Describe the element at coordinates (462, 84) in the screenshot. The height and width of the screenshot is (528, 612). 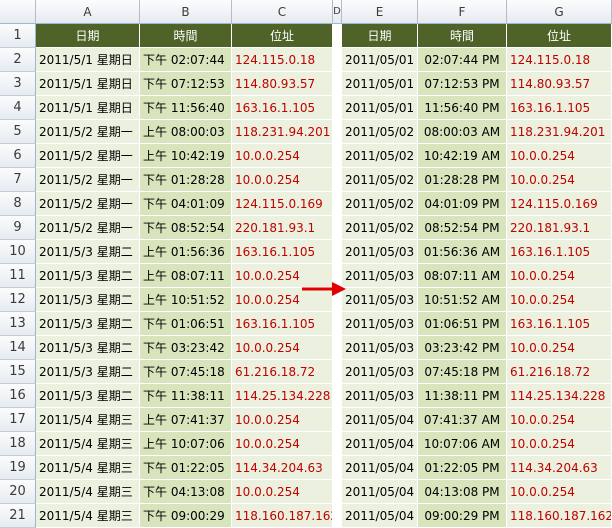
I see `cell-f: 07:12:53 PM` at that location.